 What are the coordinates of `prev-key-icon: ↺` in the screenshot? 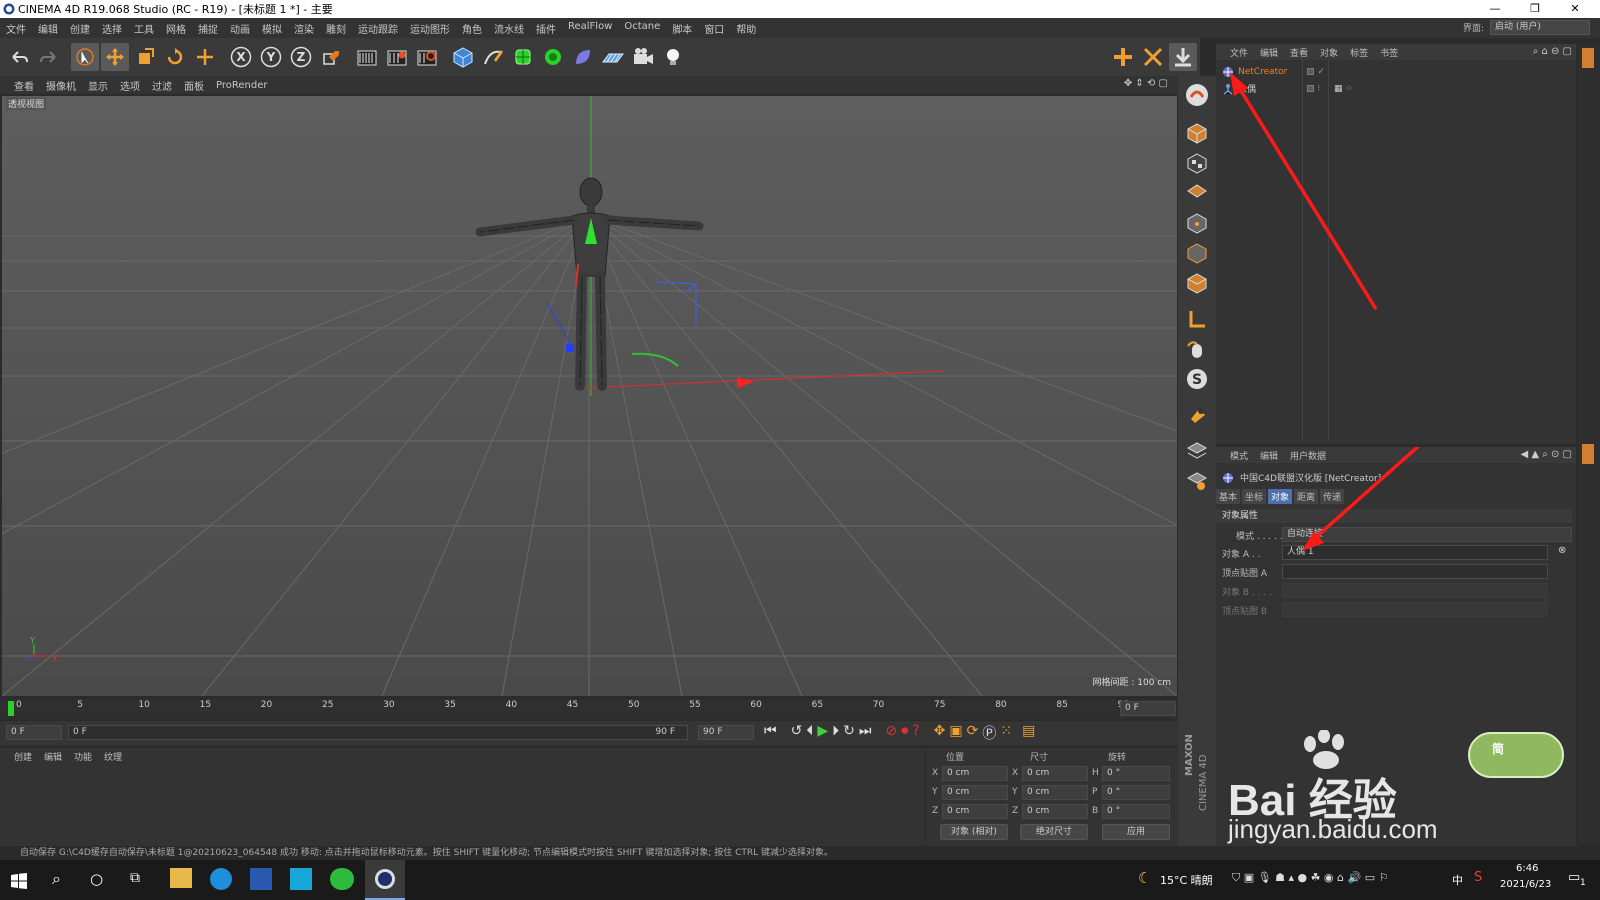 It's located at (797, 733).